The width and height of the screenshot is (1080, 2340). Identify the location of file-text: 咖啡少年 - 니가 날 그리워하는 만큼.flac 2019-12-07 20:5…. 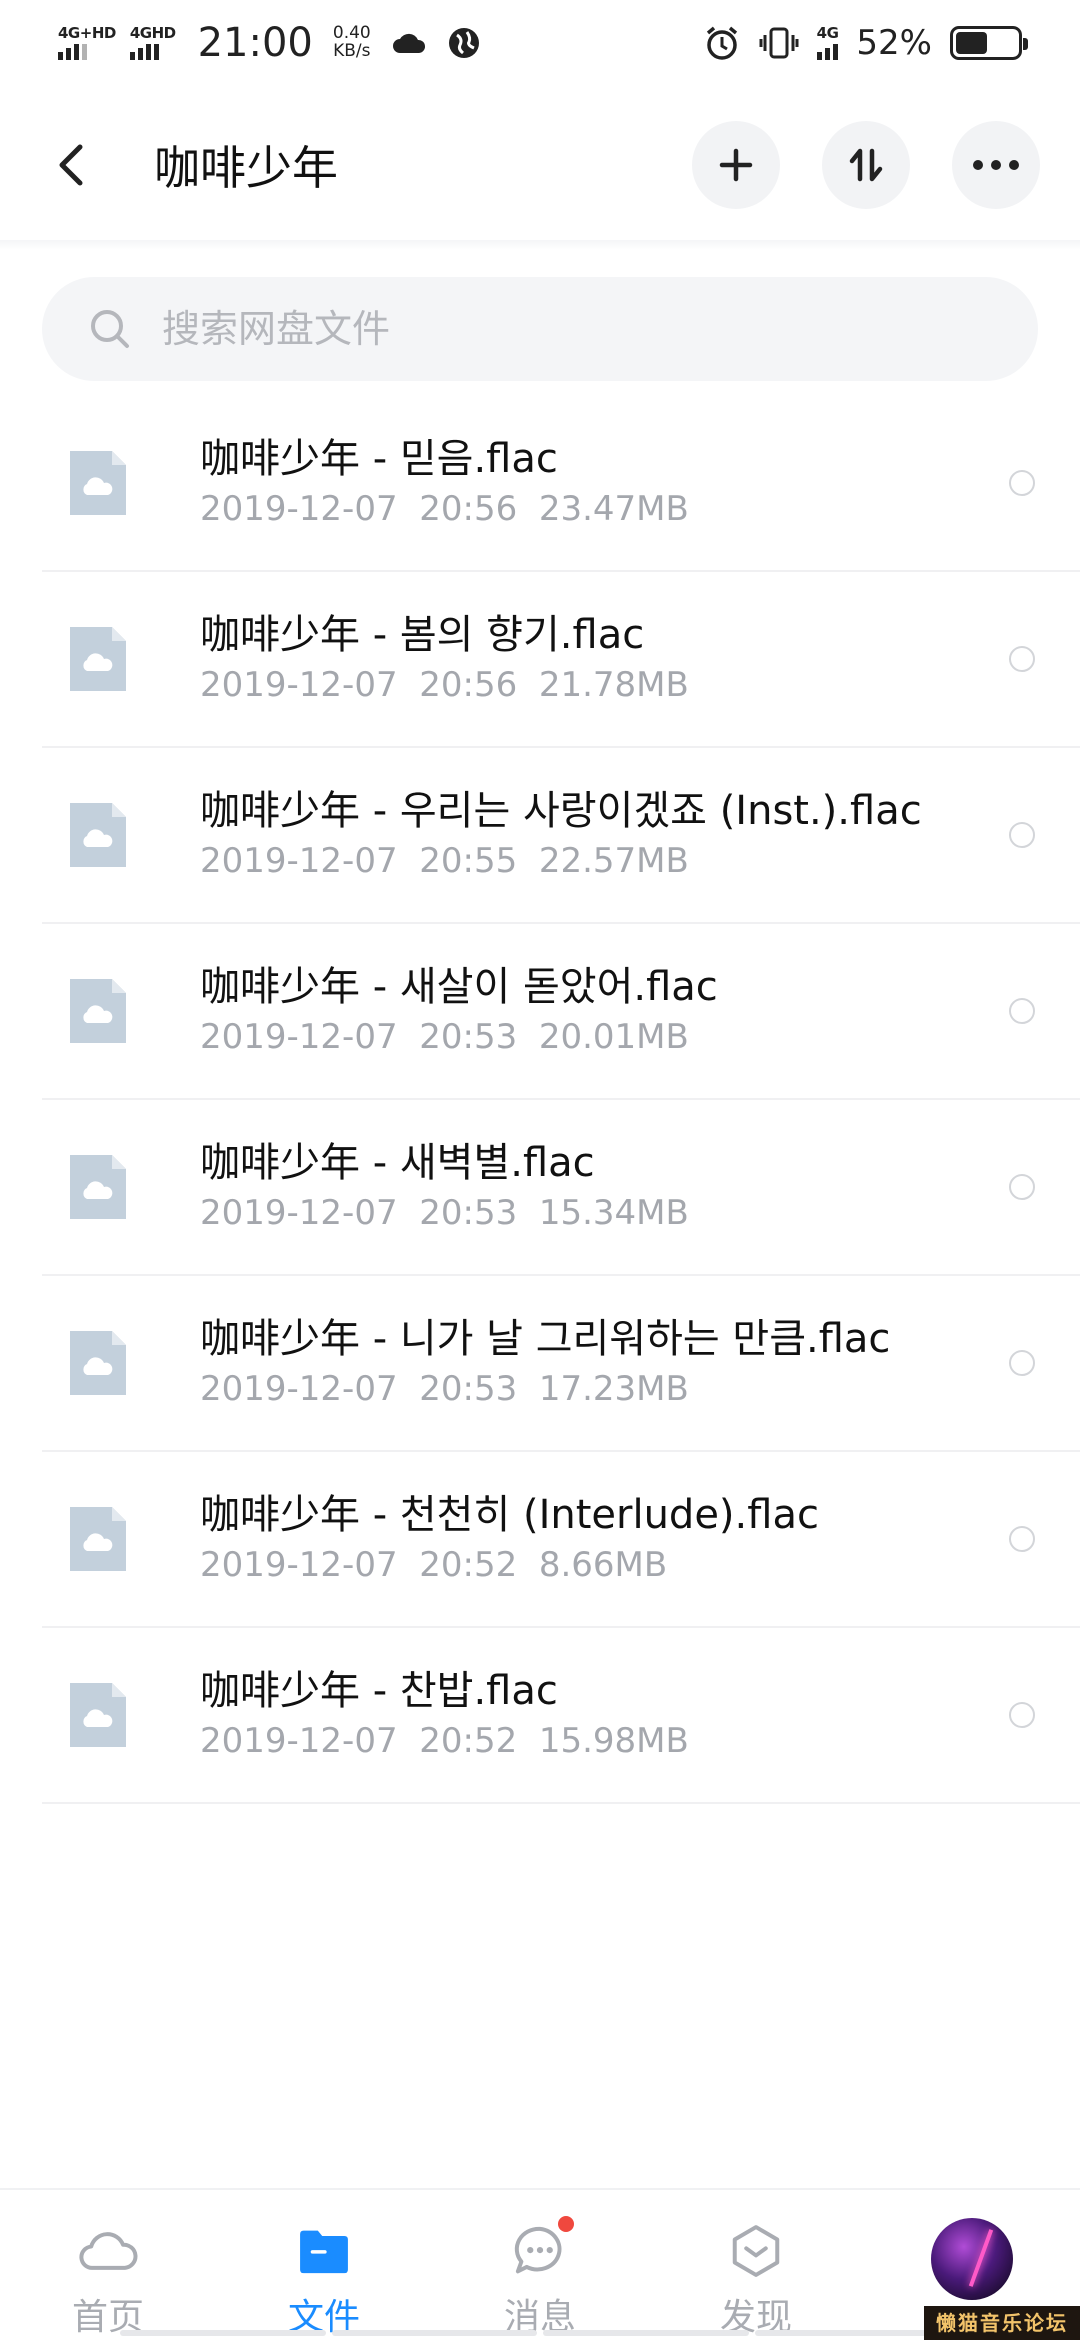
(580, 1363).